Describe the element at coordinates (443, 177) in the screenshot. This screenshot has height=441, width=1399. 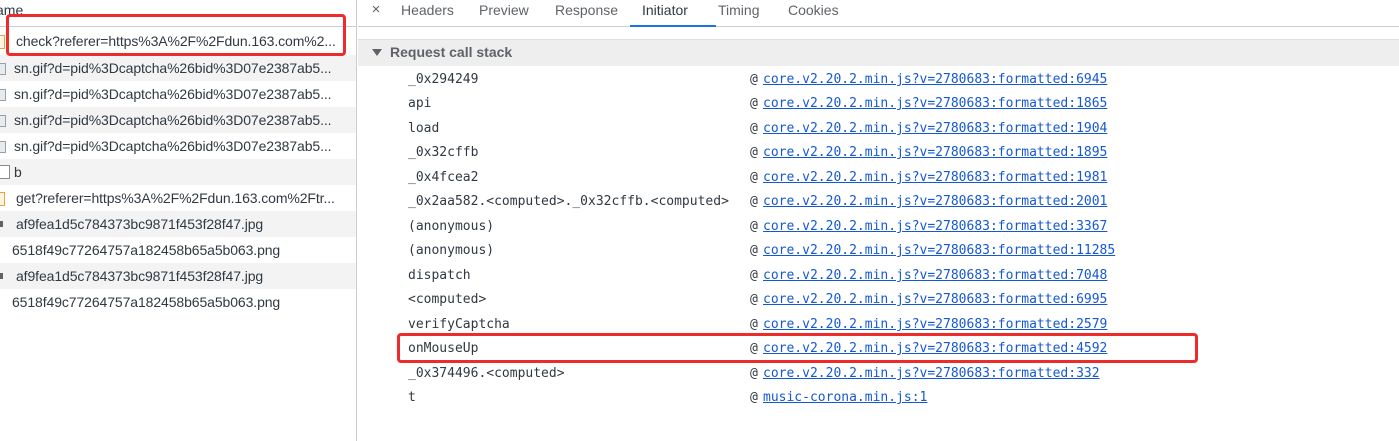
I see `frame-function: _0x4fcea2` at that location.